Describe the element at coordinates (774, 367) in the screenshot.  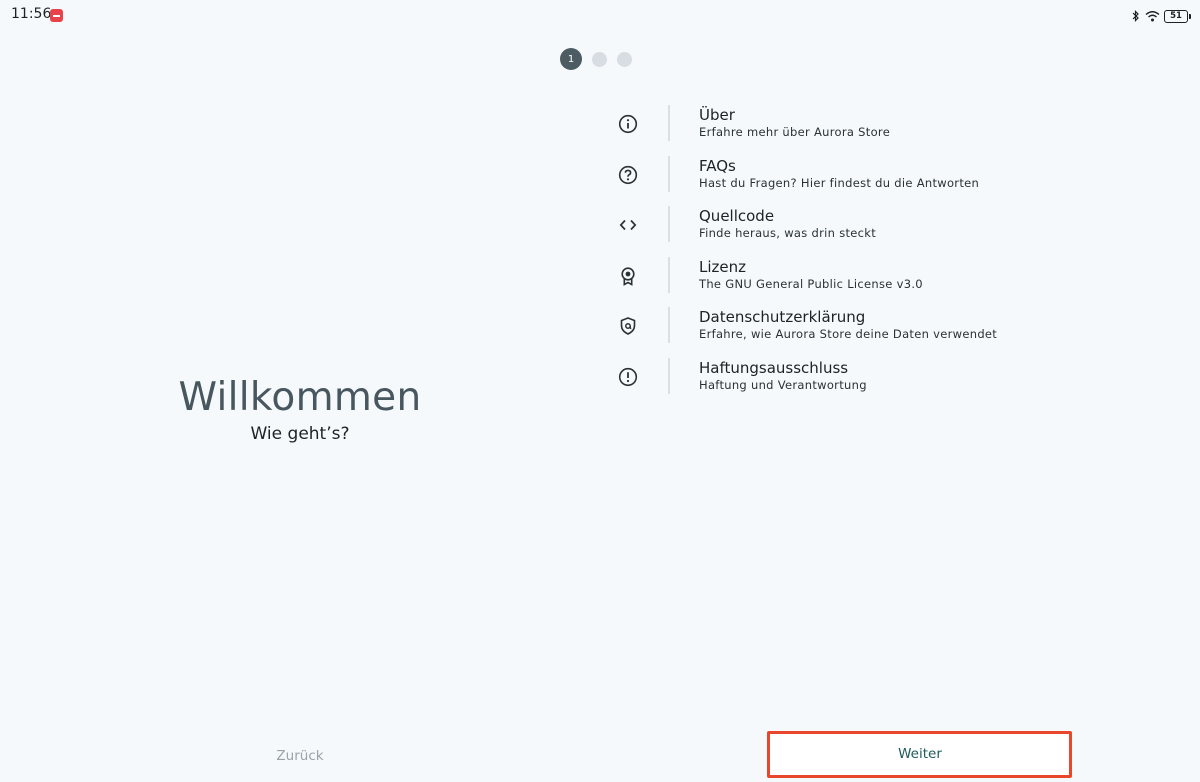
I see `link-title: Haftungsausschluss` at that location.